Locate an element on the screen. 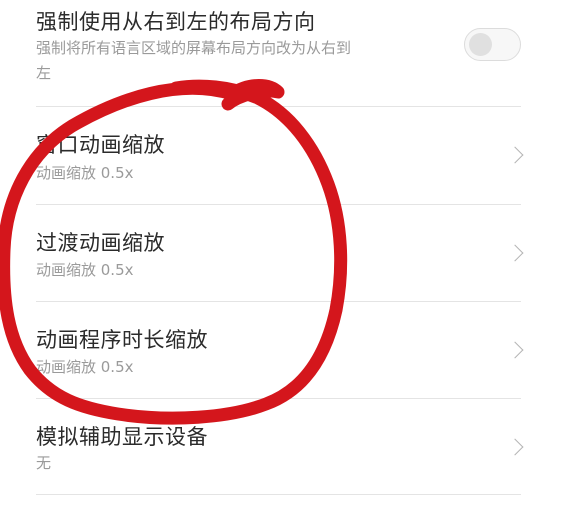  divider is located at coordinates (278, 494).